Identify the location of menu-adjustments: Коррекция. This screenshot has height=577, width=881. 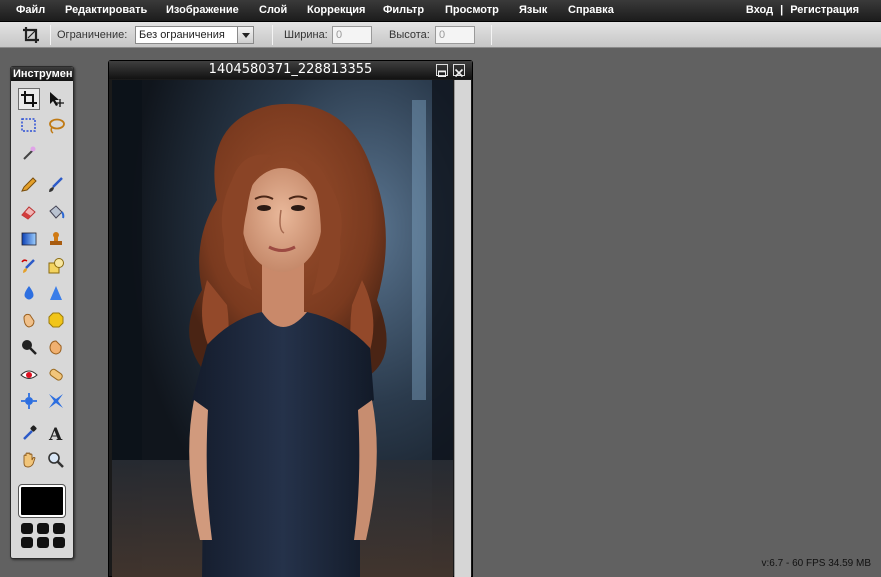
(336, 10).